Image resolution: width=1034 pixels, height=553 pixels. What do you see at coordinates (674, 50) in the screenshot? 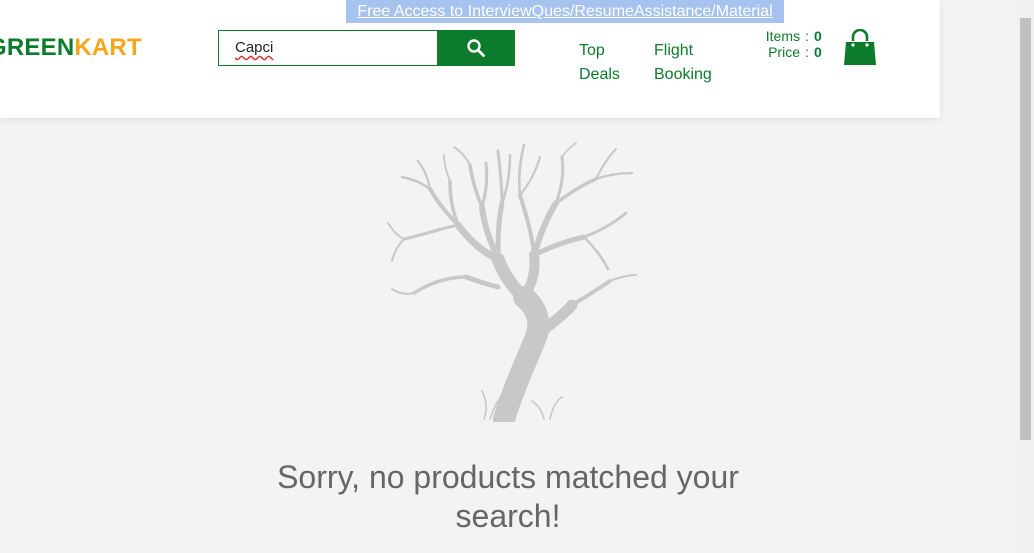
I see `nav-flight-line1: Flight` at bounding box center [674, 50].